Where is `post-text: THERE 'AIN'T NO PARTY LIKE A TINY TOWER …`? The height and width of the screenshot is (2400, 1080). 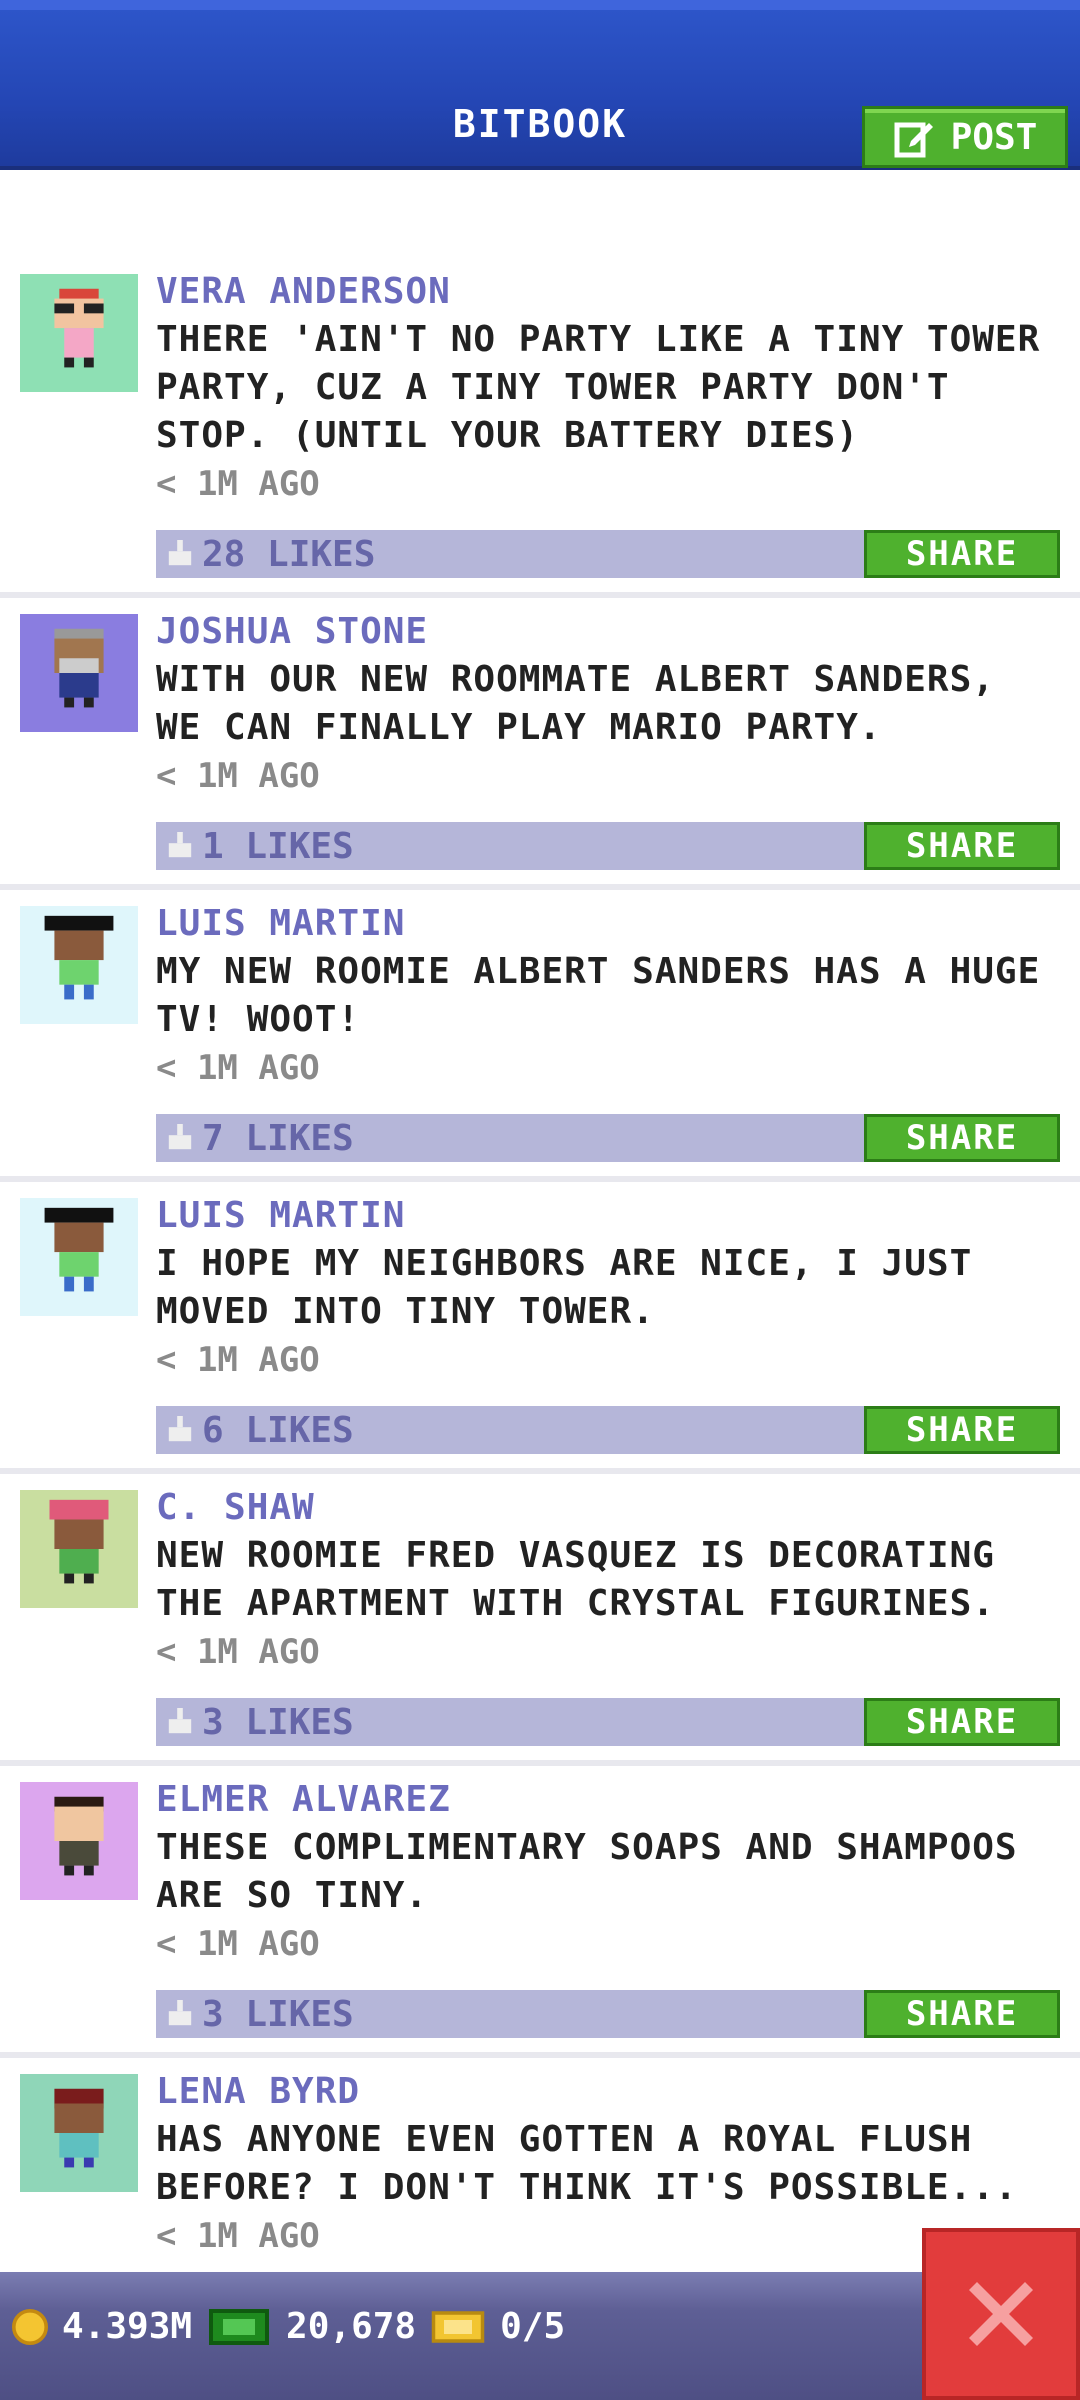
post-text: THERE 'AIN'T NO PARTY LIKE A TINY TOWER … is located at coordinates (598, 387).